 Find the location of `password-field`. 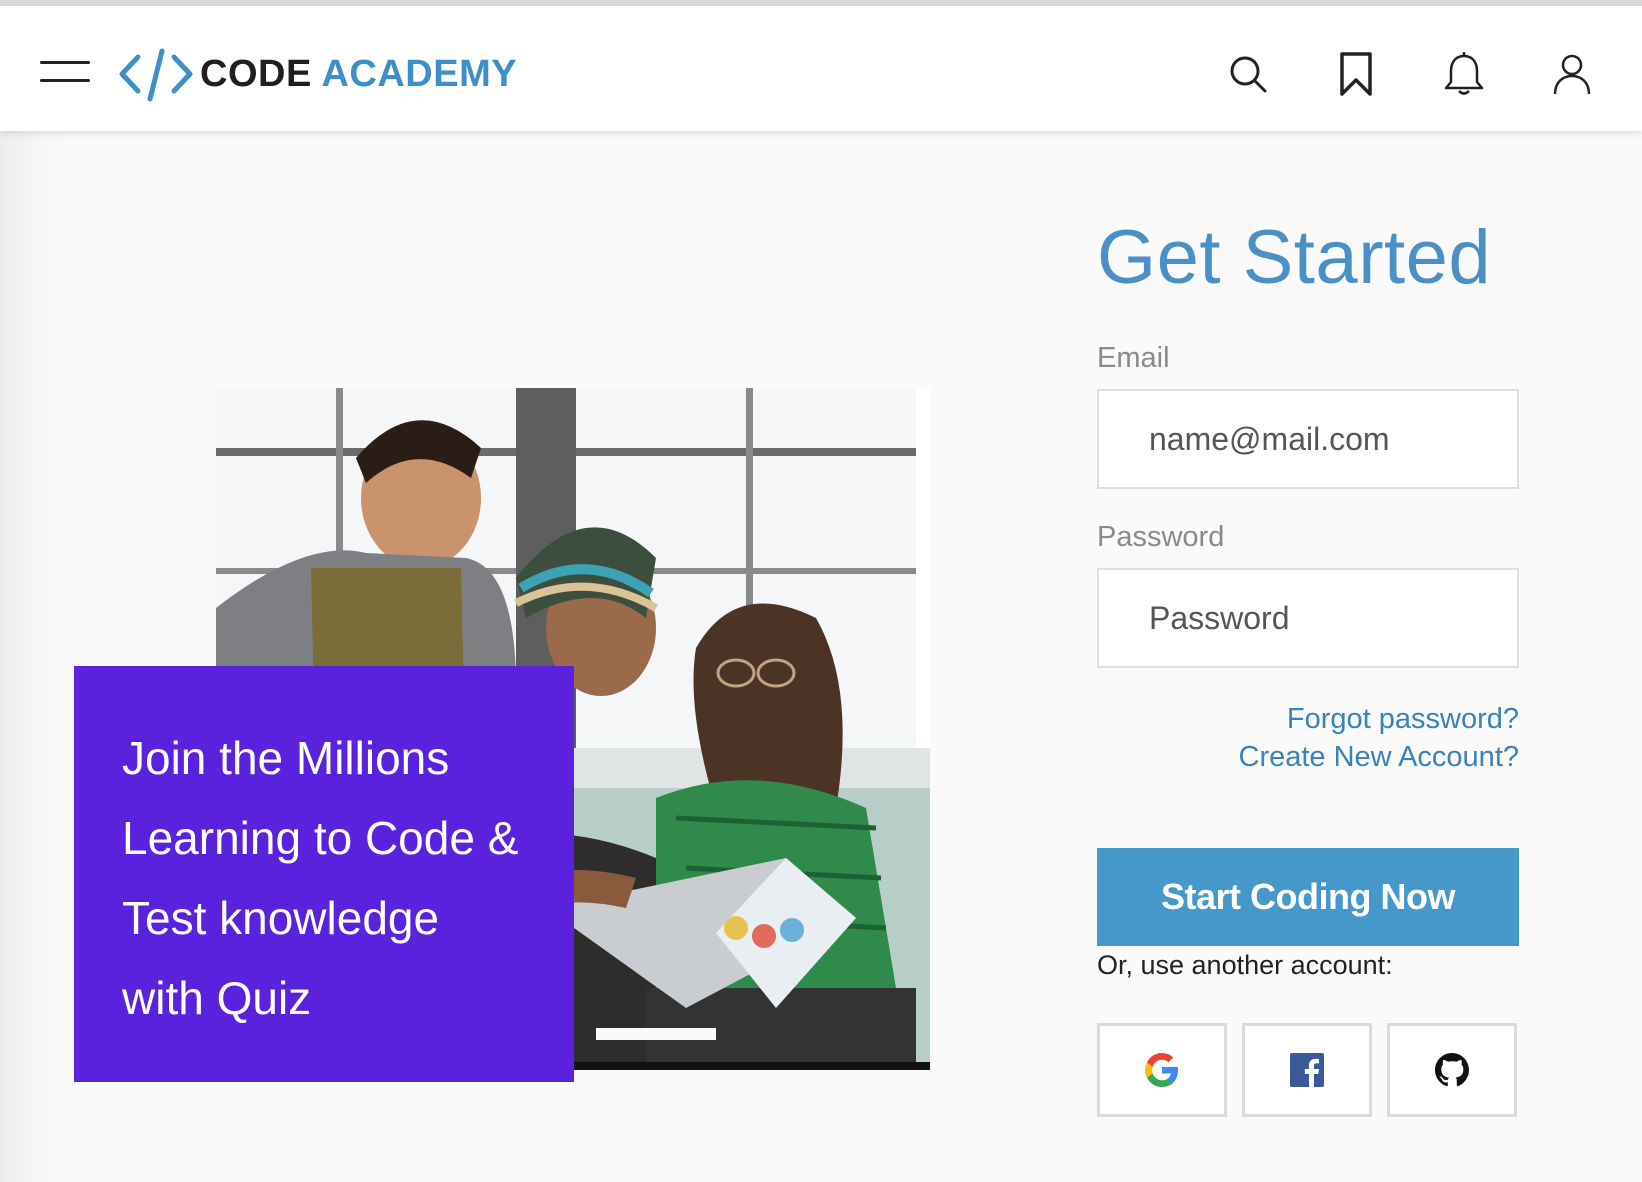

password-field is located at coordinates (1308, 618).